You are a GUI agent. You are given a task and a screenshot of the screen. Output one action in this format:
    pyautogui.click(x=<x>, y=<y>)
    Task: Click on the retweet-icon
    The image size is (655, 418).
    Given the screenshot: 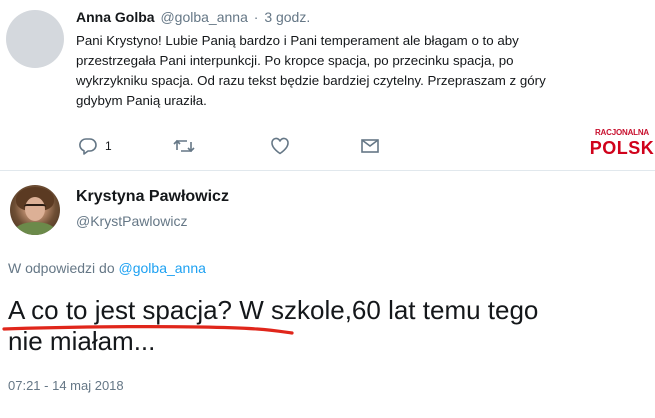 What is the action you would take?
    pyautogui.click(x=184, y=146)
    